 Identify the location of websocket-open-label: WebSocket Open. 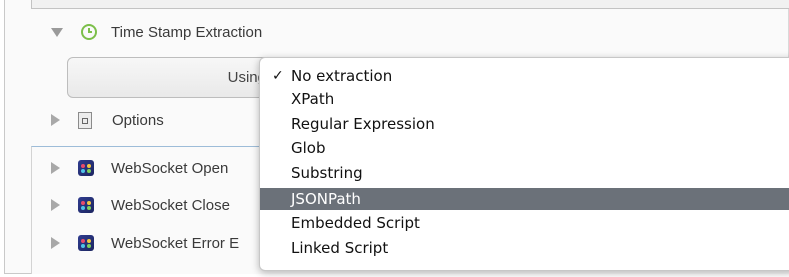
(170, 168).